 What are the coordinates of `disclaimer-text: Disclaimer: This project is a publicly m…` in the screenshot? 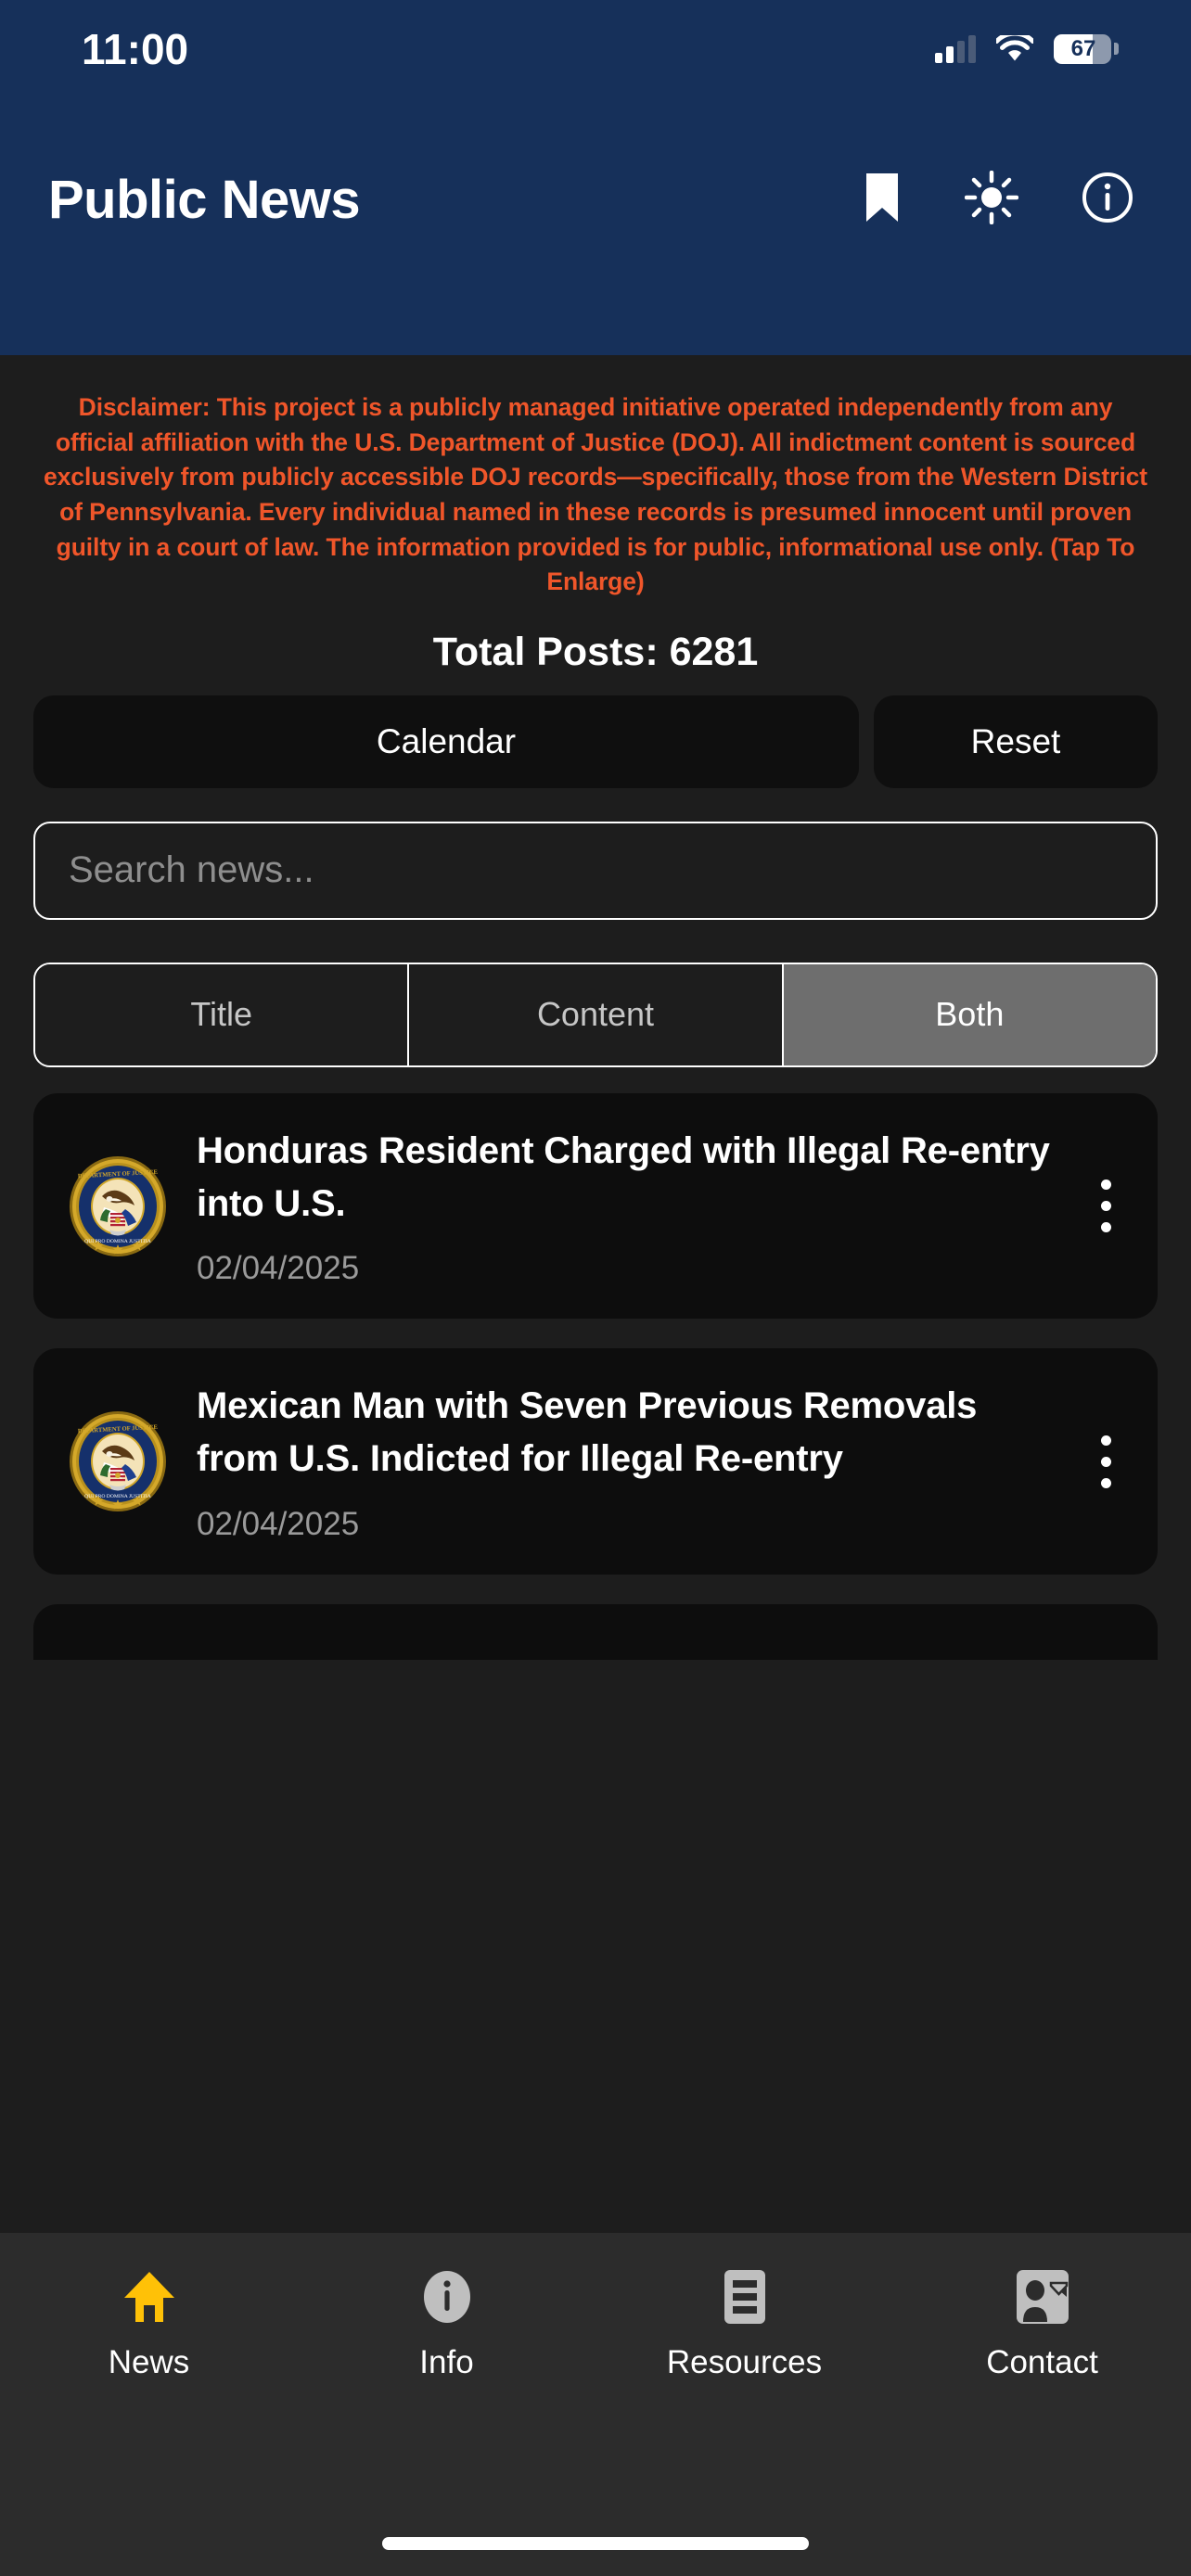 It's located at (595, 478).